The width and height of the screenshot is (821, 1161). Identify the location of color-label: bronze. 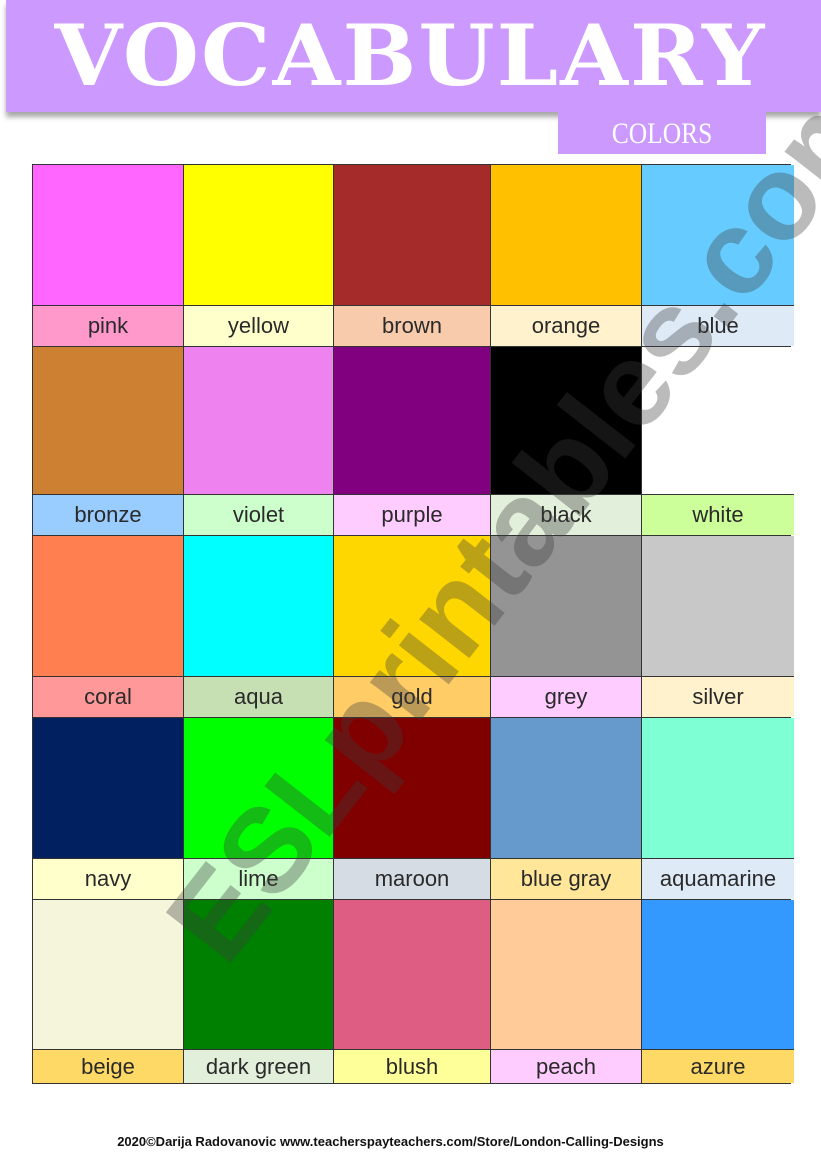
(108, 514).